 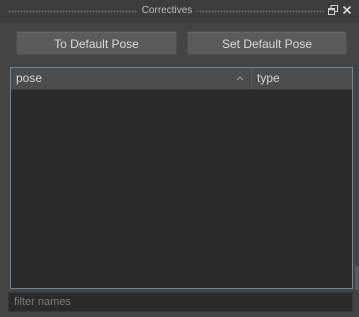 What do you see at coordinates (260, 11) in the screenshot?
I see `drag-grip-right` at bounding box center [260, 11].